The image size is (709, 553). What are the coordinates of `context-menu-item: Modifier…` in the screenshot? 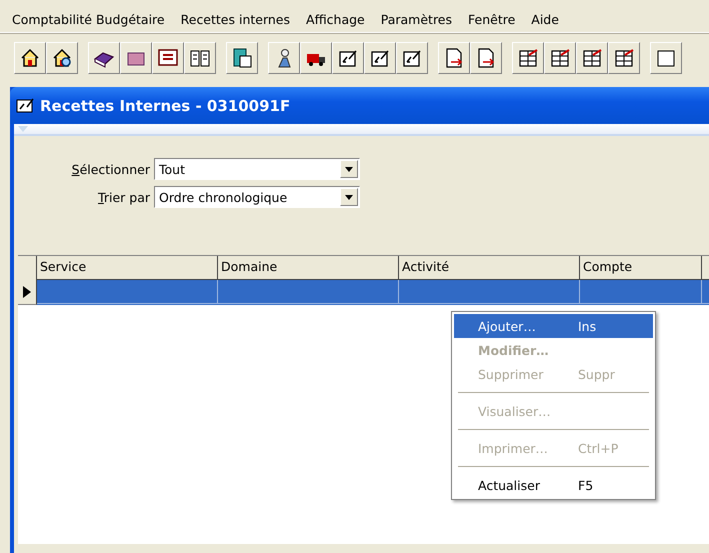 It's located at (513, 351).